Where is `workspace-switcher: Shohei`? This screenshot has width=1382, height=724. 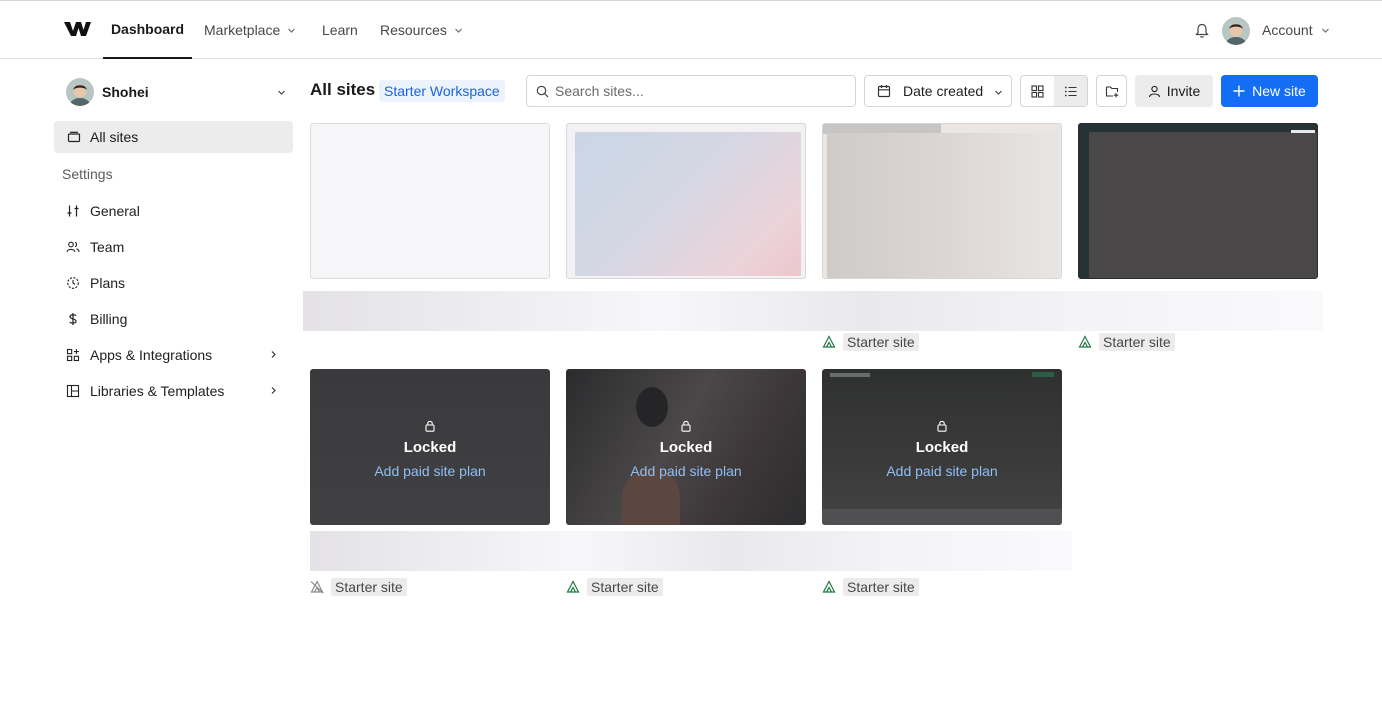
workspace-switcher: Shohei is located at coordinates (179, 92).